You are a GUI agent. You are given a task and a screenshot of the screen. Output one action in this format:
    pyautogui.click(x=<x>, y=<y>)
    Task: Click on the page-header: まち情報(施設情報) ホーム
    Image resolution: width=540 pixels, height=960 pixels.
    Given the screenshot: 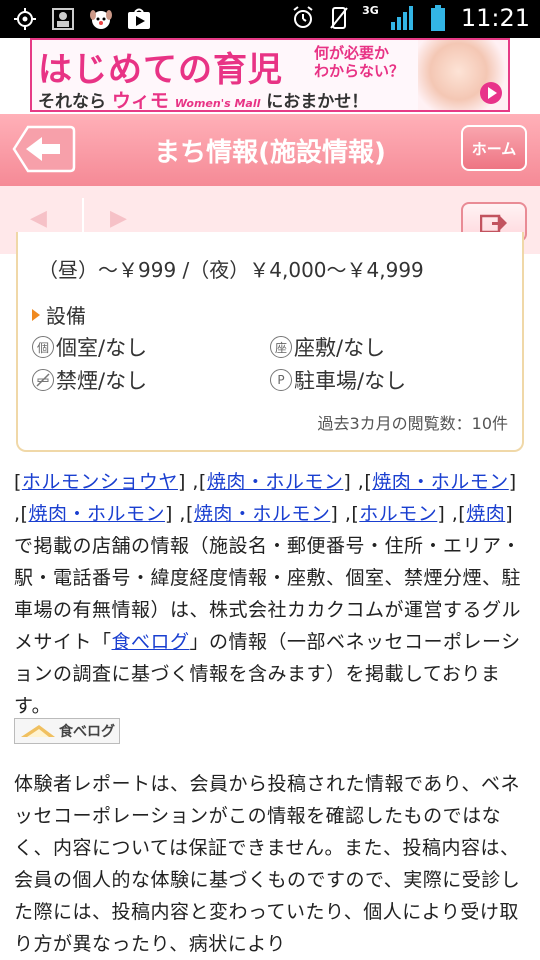 What is the action you would take?
    pyautogui.click(x=270, y=150)
    